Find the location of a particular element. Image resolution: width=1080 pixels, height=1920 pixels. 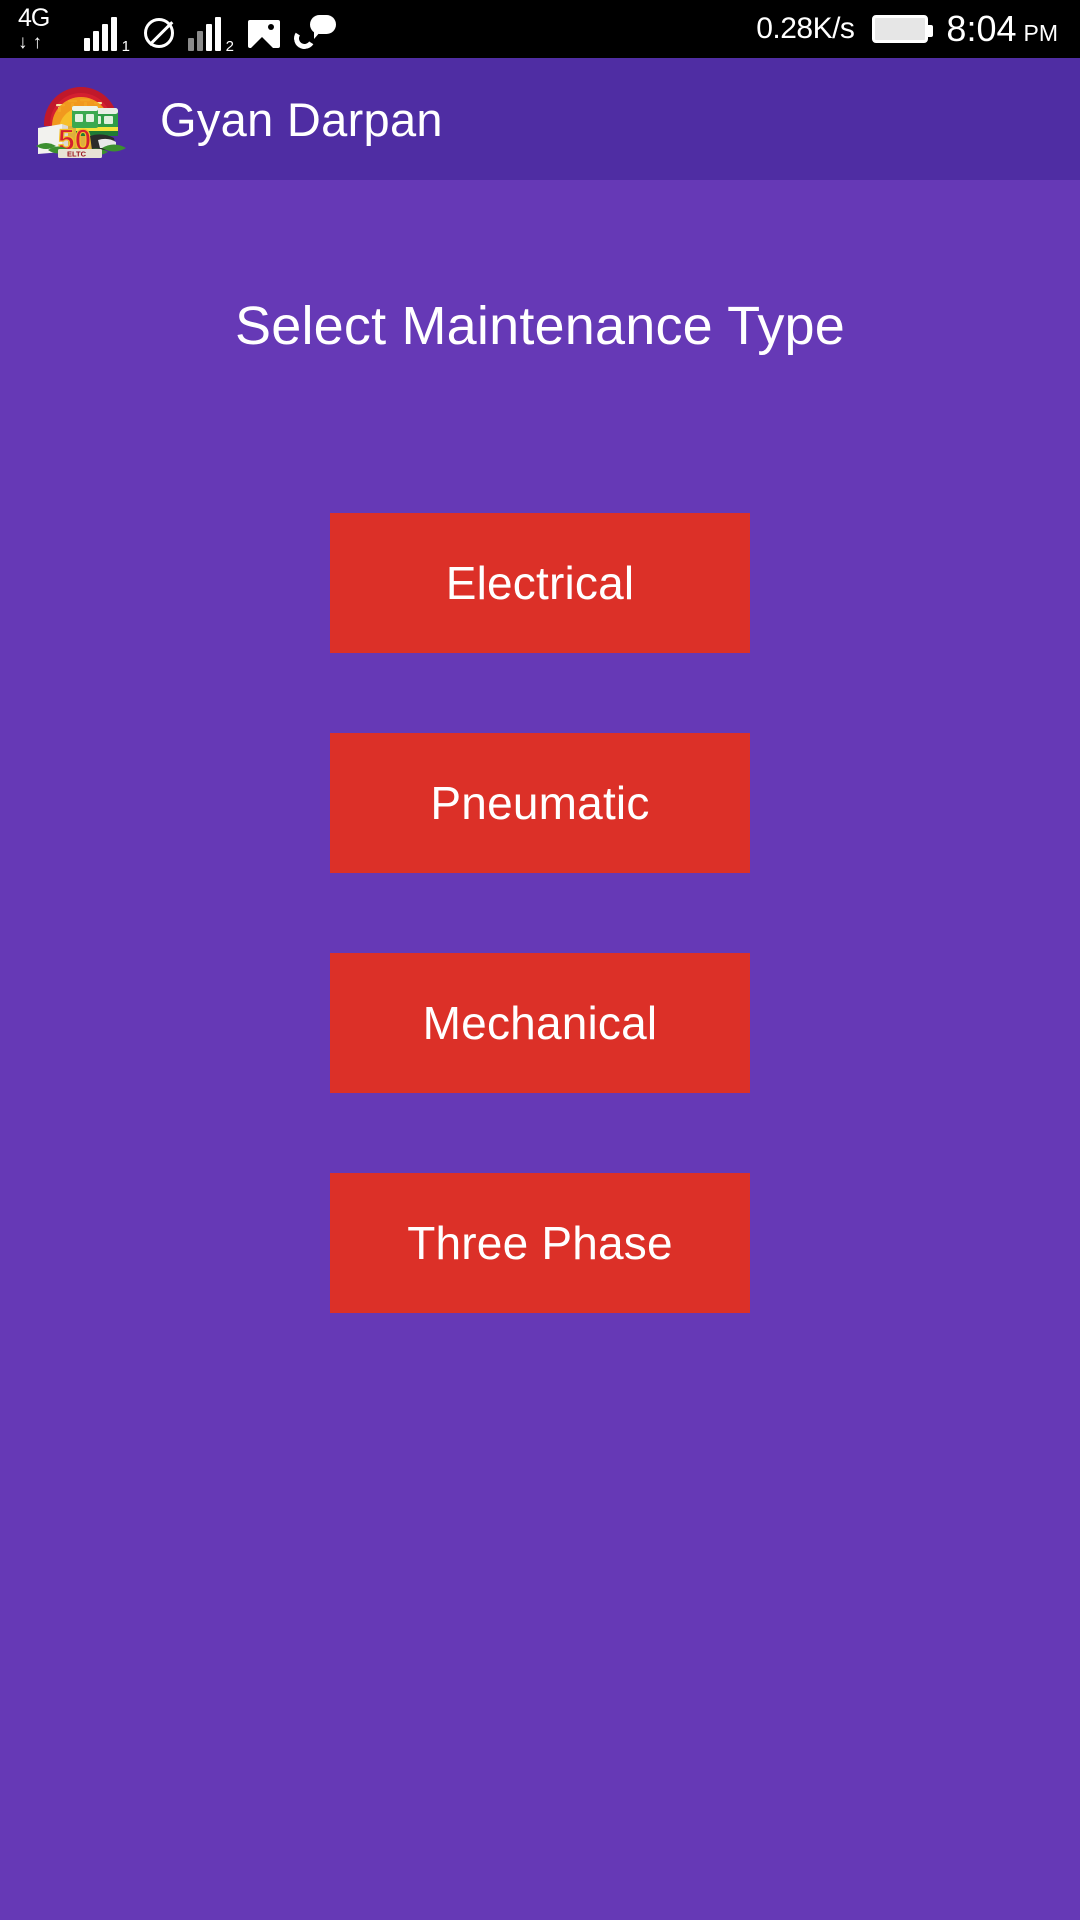

status-bar: 4G ↓ ↑ 1 2 0.28K/s 8:04 PM is located at coordinates (540, 29).